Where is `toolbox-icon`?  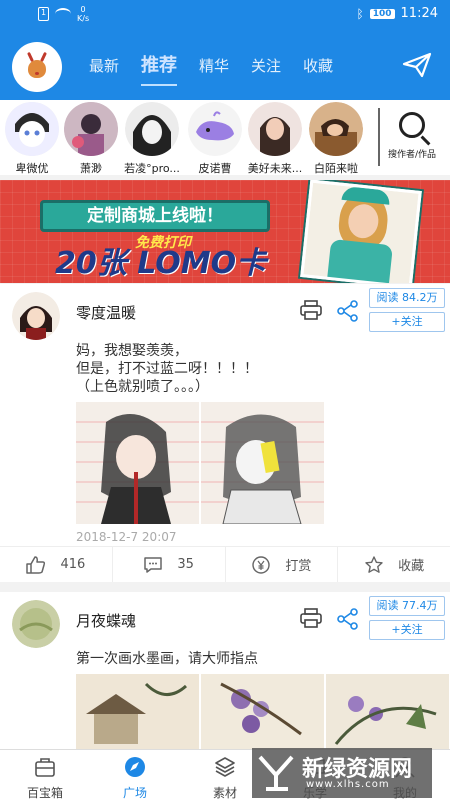
toolbox-icon is located at coordinates (45, 767).